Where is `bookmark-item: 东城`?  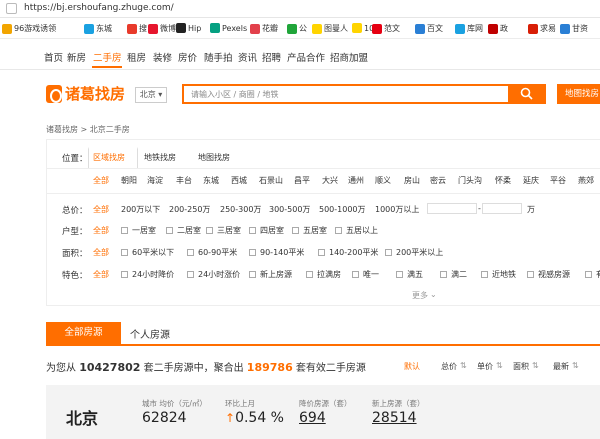
bookmark-item: 东城 is located at coordinates (98, 28).